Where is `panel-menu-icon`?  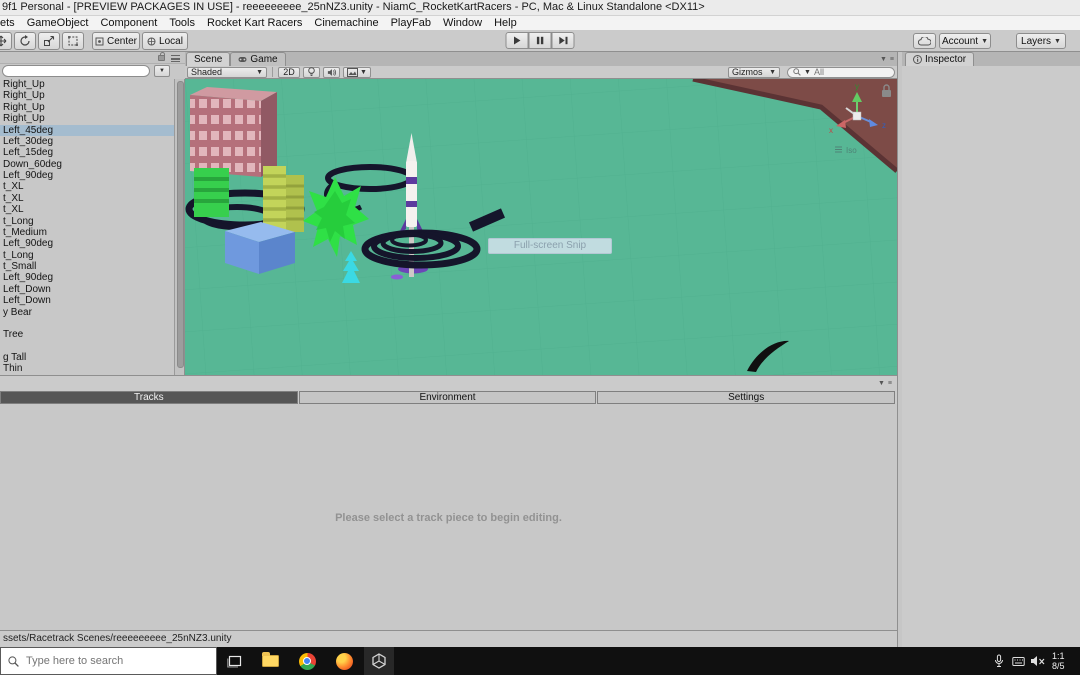 panel-menu-icon is located at coordinates (175, 58).